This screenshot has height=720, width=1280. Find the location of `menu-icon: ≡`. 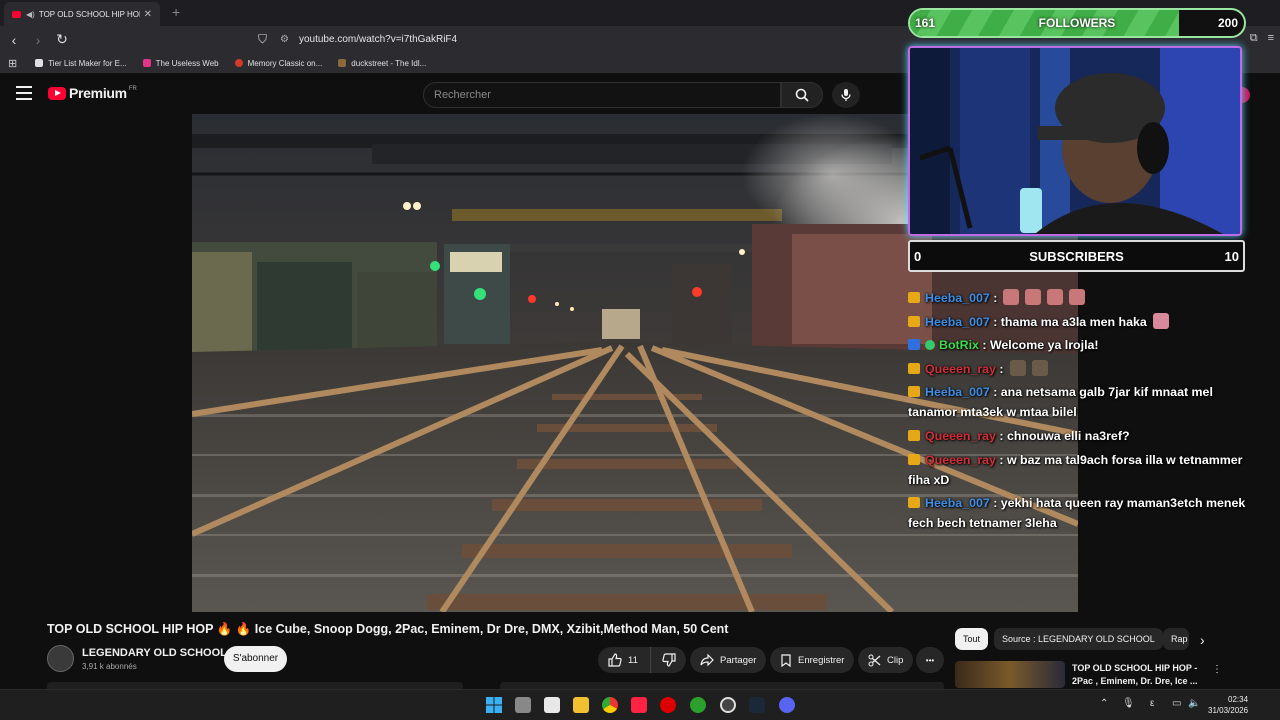

menu-icon: ≡ is located at coordinates (1271, 38).